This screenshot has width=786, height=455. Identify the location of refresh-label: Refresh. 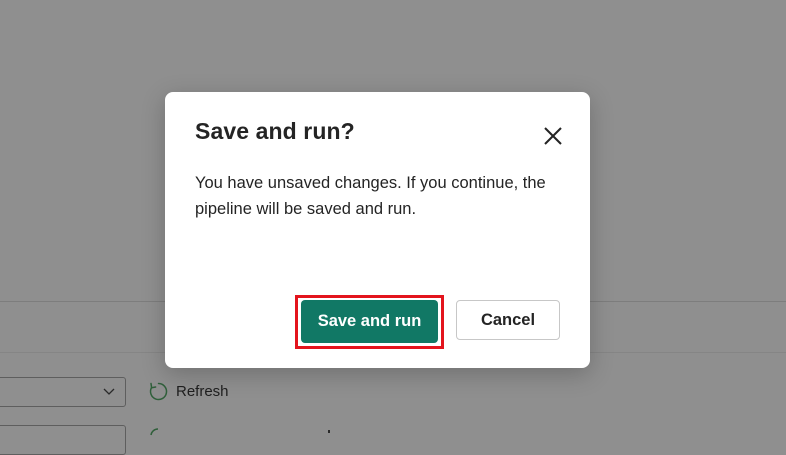
(202, 391).